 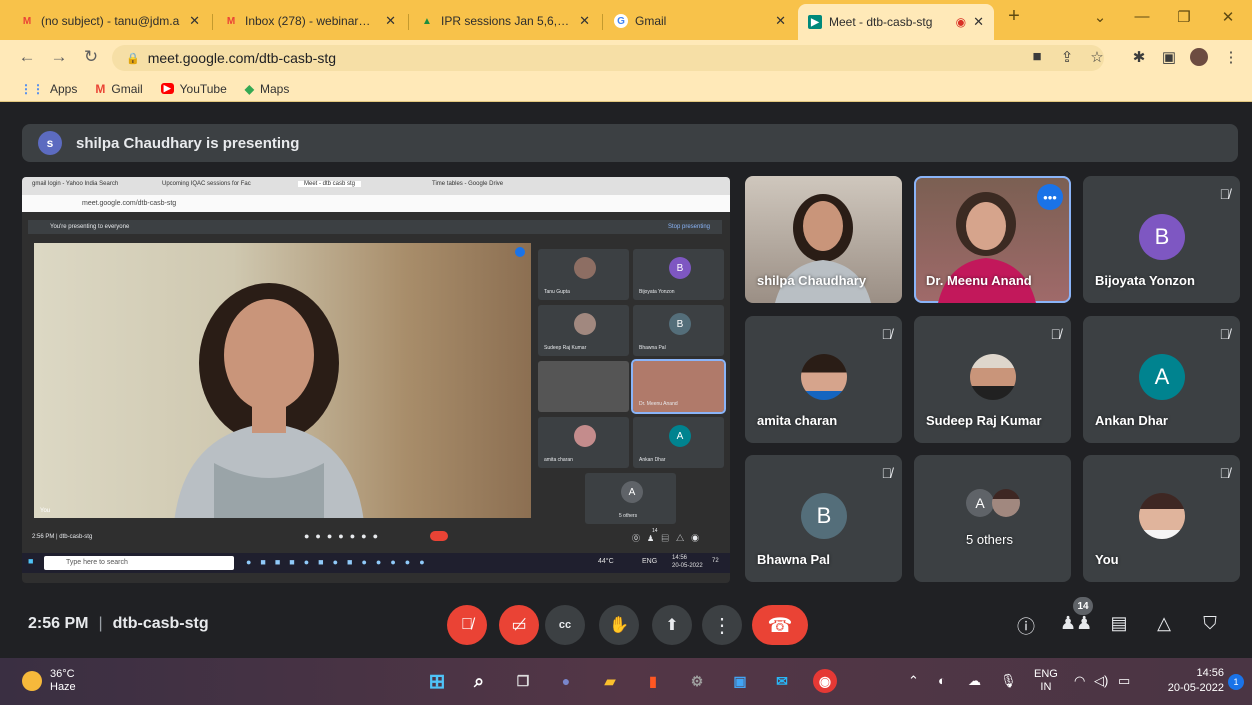 What do you see at coordinates (519, 625) in the screenshot?
I see `camera-toggle-button: ▭̸` at bounding box center [519, 625].